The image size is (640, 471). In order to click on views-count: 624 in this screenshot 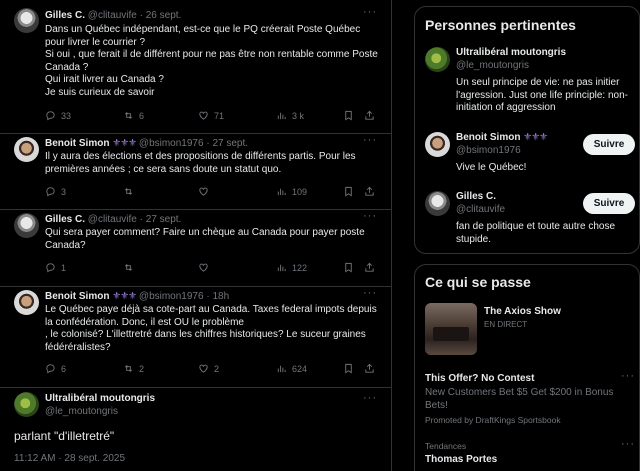, I will do `click(300, 368)`.